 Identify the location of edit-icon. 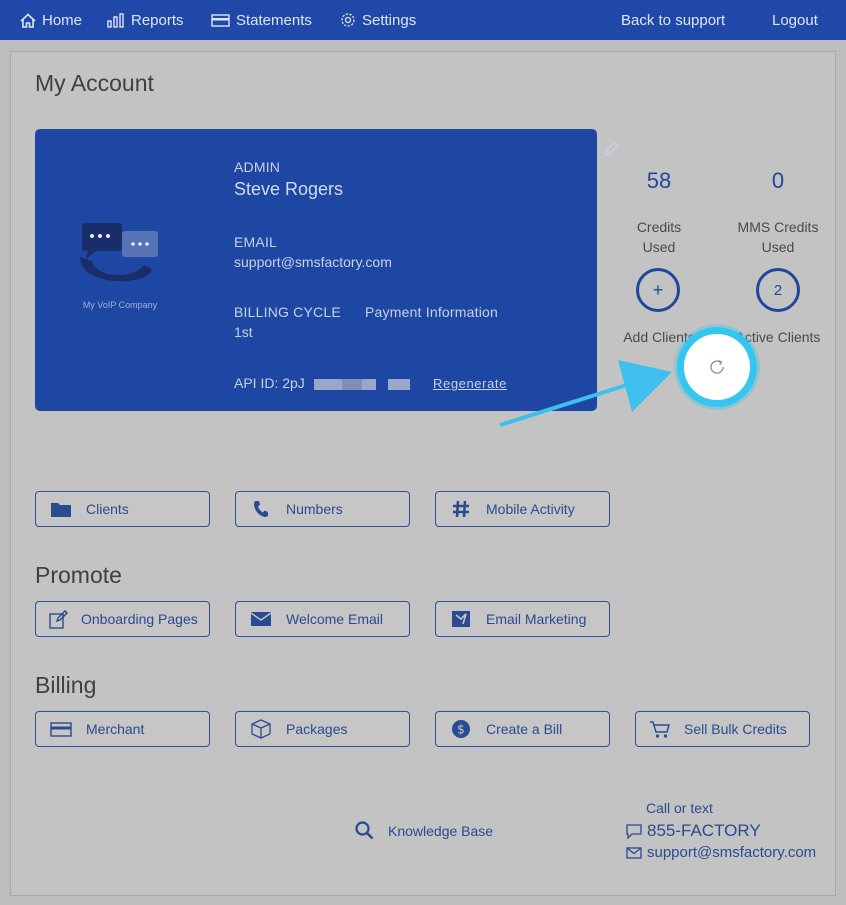
(58, 619).